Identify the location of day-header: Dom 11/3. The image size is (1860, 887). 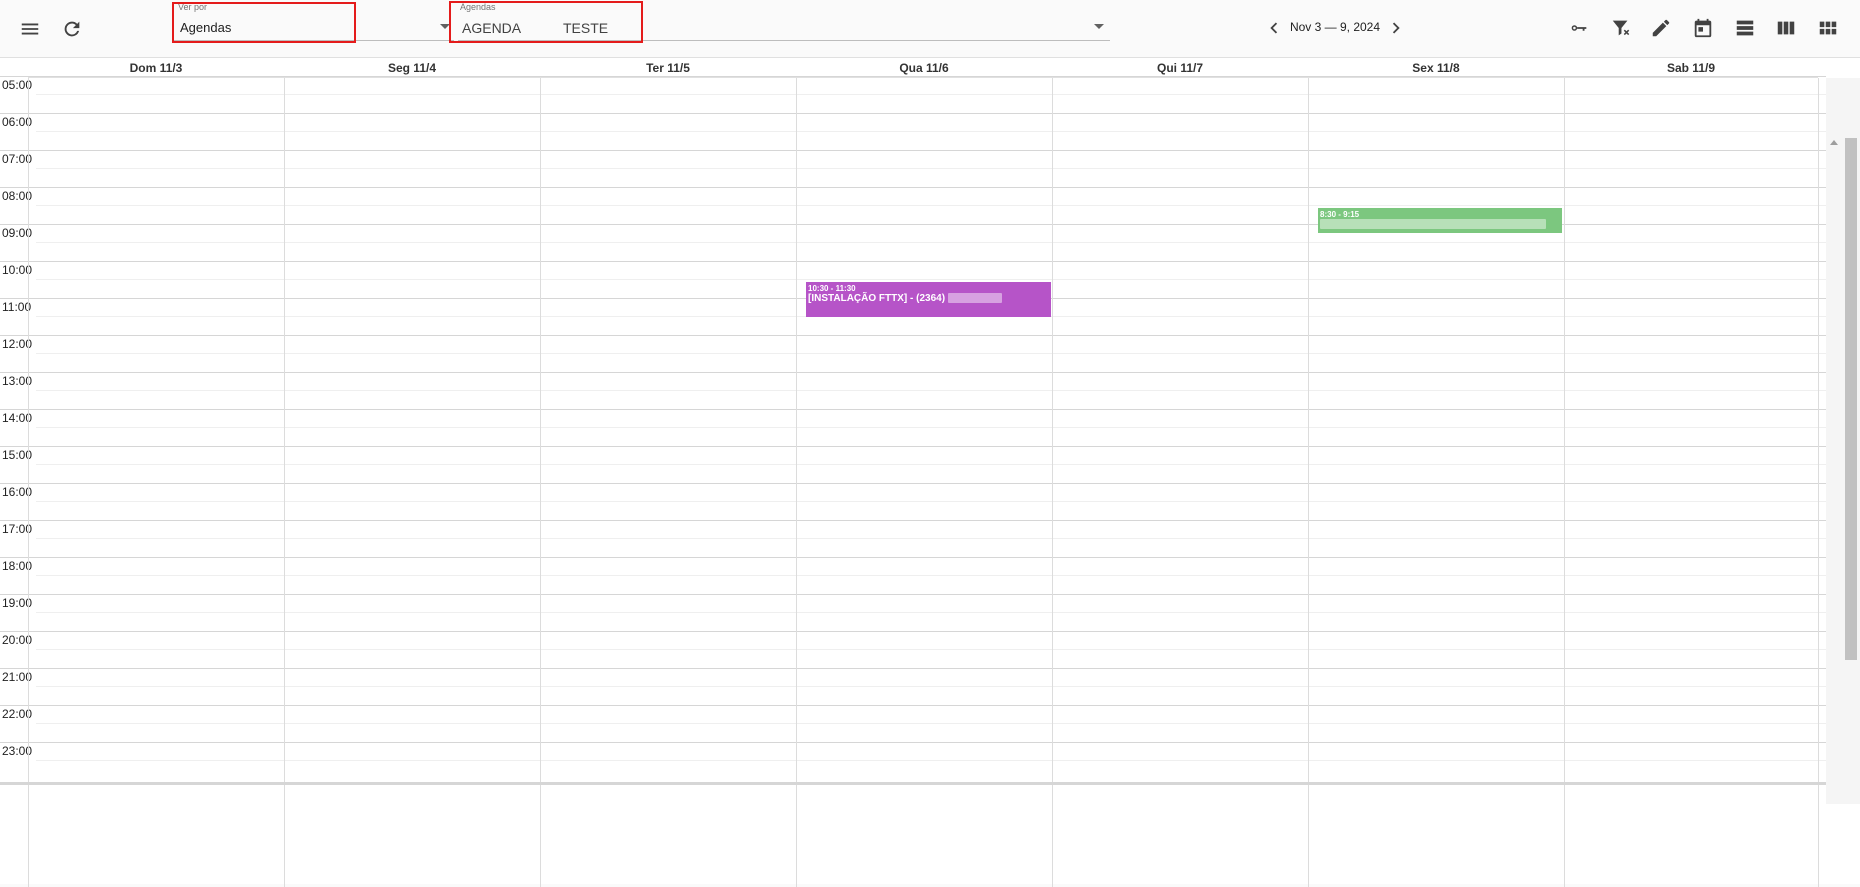
(156, 68).